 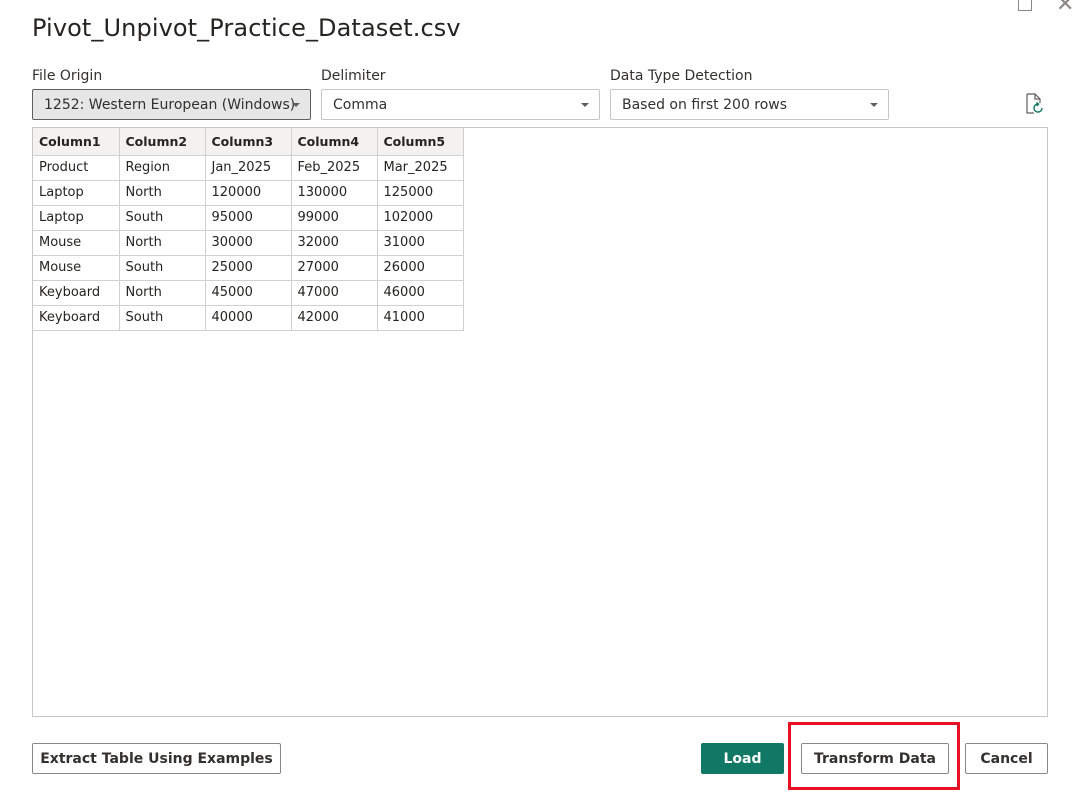 What do you see at coordinates (742, 758) in the screenshot?
I see `load-button: Load` at bounding box center [742, 758].